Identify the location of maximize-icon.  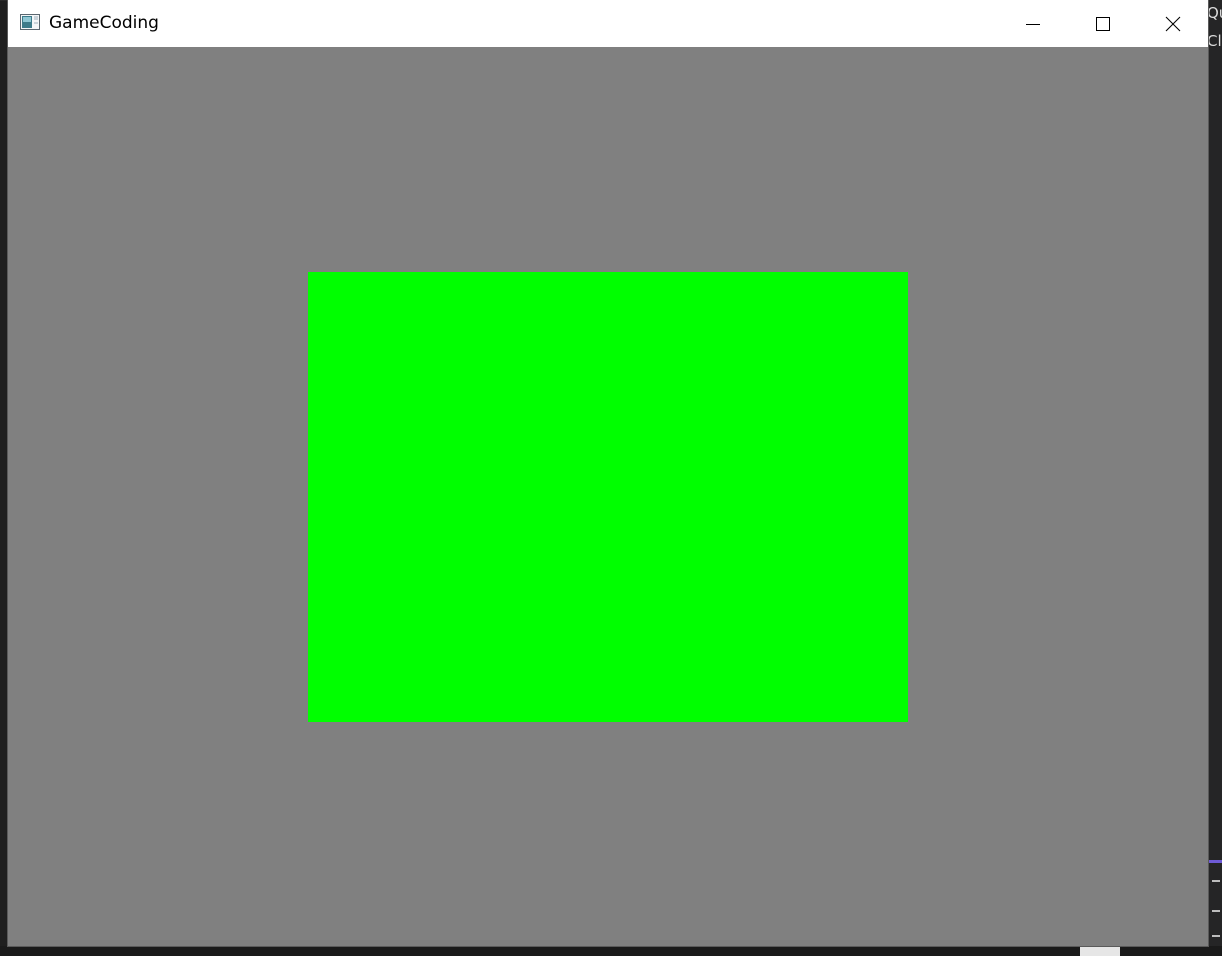
(1103, 23).